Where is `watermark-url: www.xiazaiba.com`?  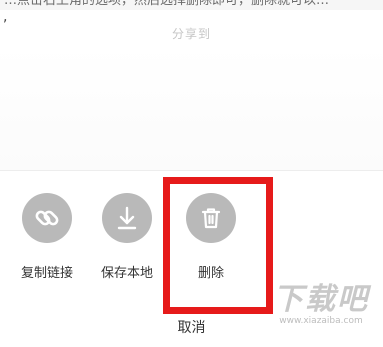 watermark-url: www.xiazaiba.com is located at coordinates (321, 321).